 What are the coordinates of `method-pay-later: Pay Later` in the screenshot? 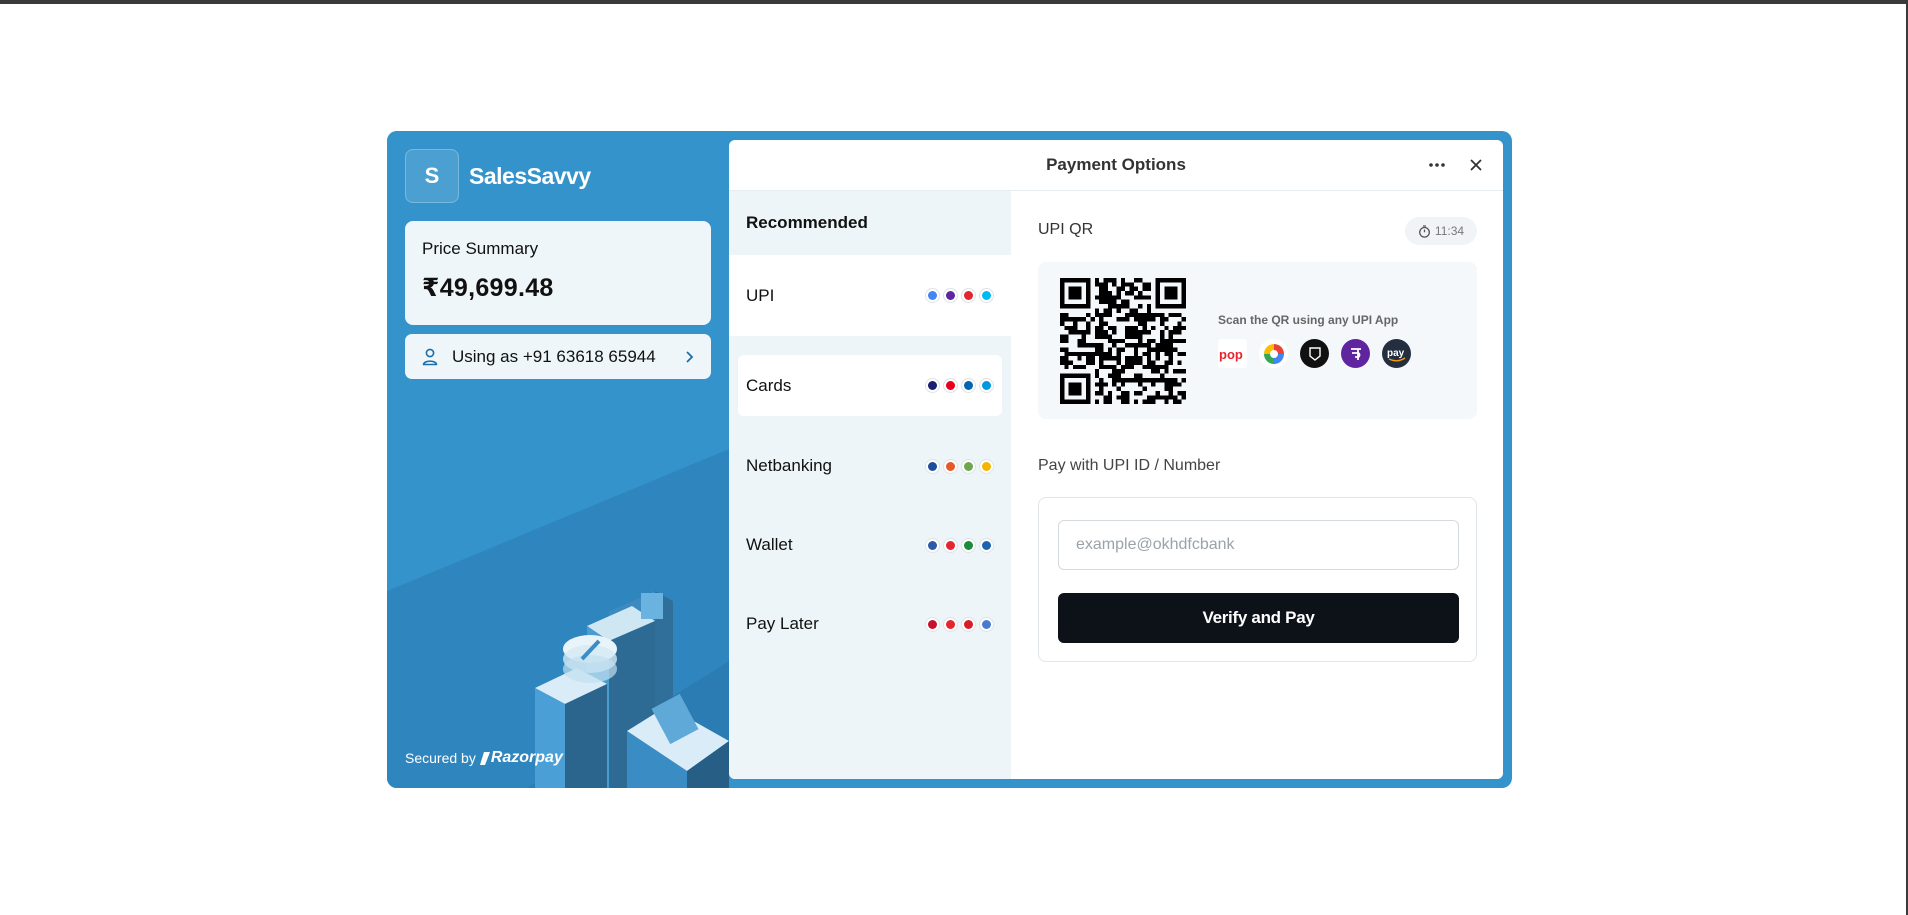 It's located at (870, 624).